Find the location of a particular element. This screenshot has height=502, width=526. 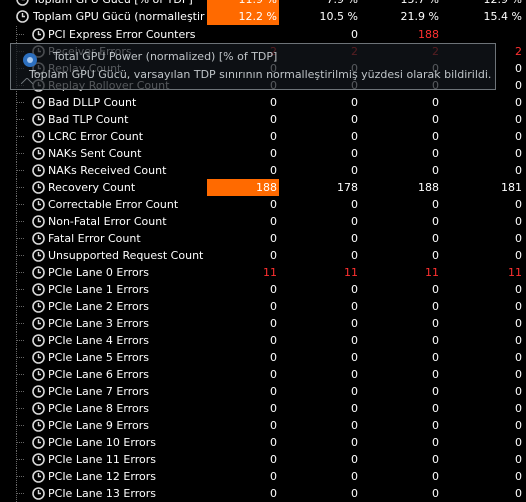

sensor-label: PCIe Lane 3 Errors is located at coordinates (98, 323).